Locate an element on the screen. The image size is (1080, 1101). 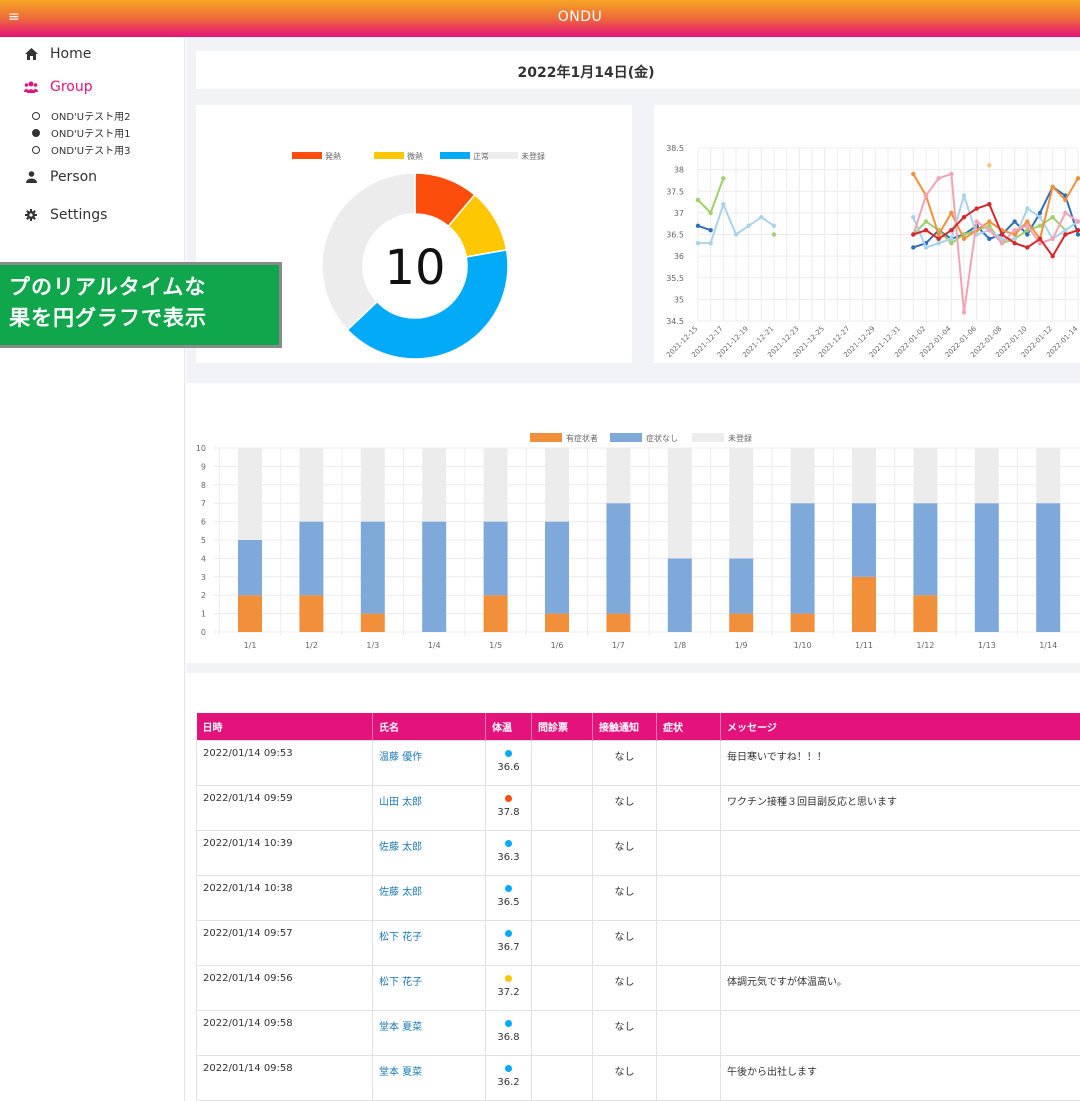
legend-label: 正常 is located at coordinates (481, 156).